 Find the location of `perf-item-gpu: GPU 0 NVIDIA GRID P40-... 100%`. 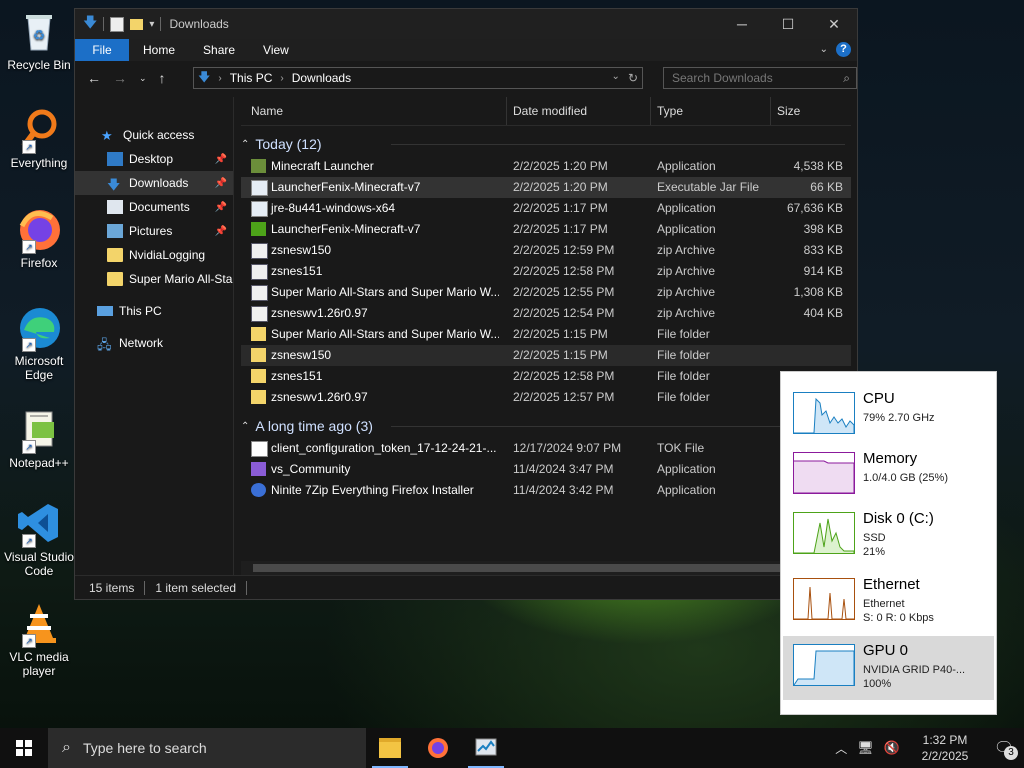

perf-item-gpu: GPU 0 NVIDIA GRID P40-... 100% is located at coordinates (888, 668).